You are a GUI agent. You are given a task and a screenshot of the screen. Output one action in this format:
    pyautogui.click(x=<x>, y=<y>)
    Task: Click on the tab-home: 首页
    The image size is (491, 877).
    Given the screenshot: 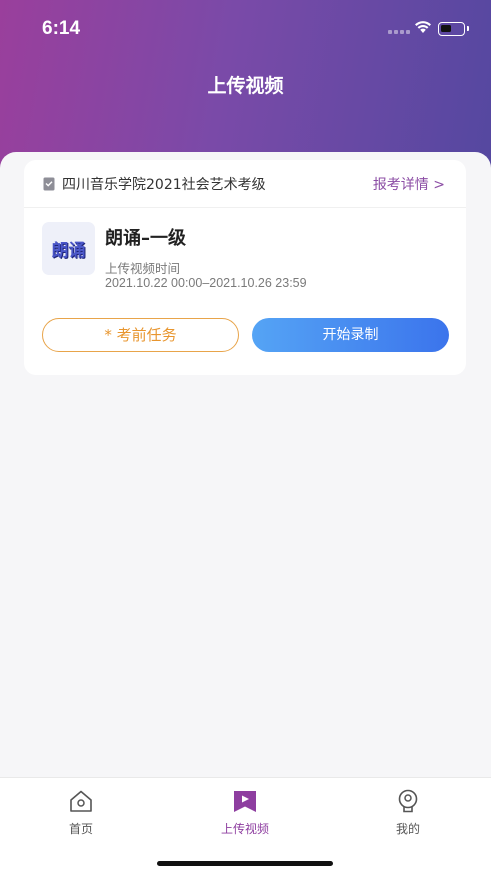 What is the action you would take?
    pyautogui.click(x=81, y=812)
    